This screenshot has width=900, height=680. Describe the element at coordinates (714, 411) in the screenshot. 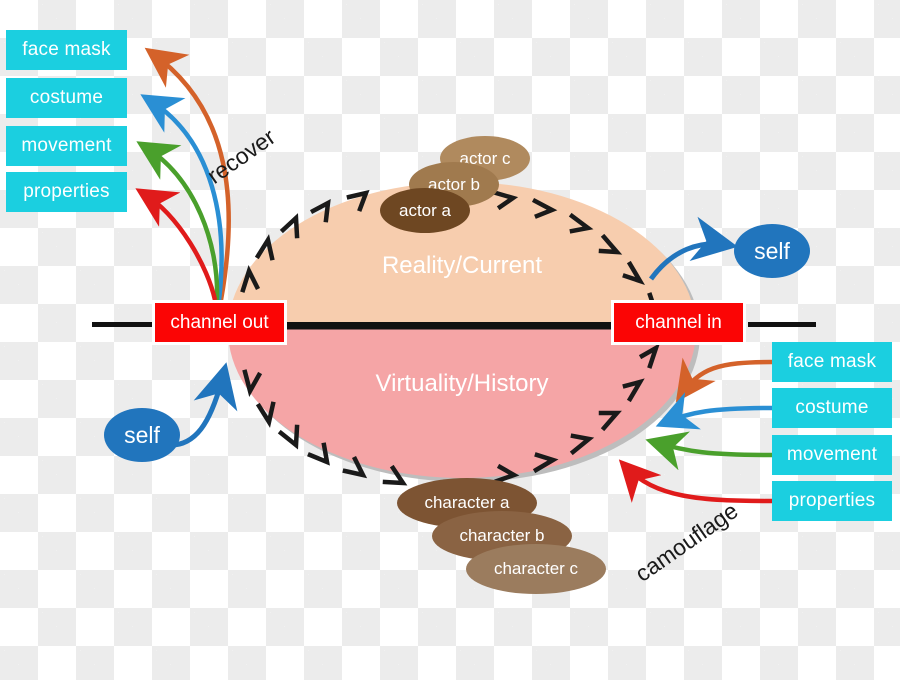

I see `arrow-right-costume` at that location.